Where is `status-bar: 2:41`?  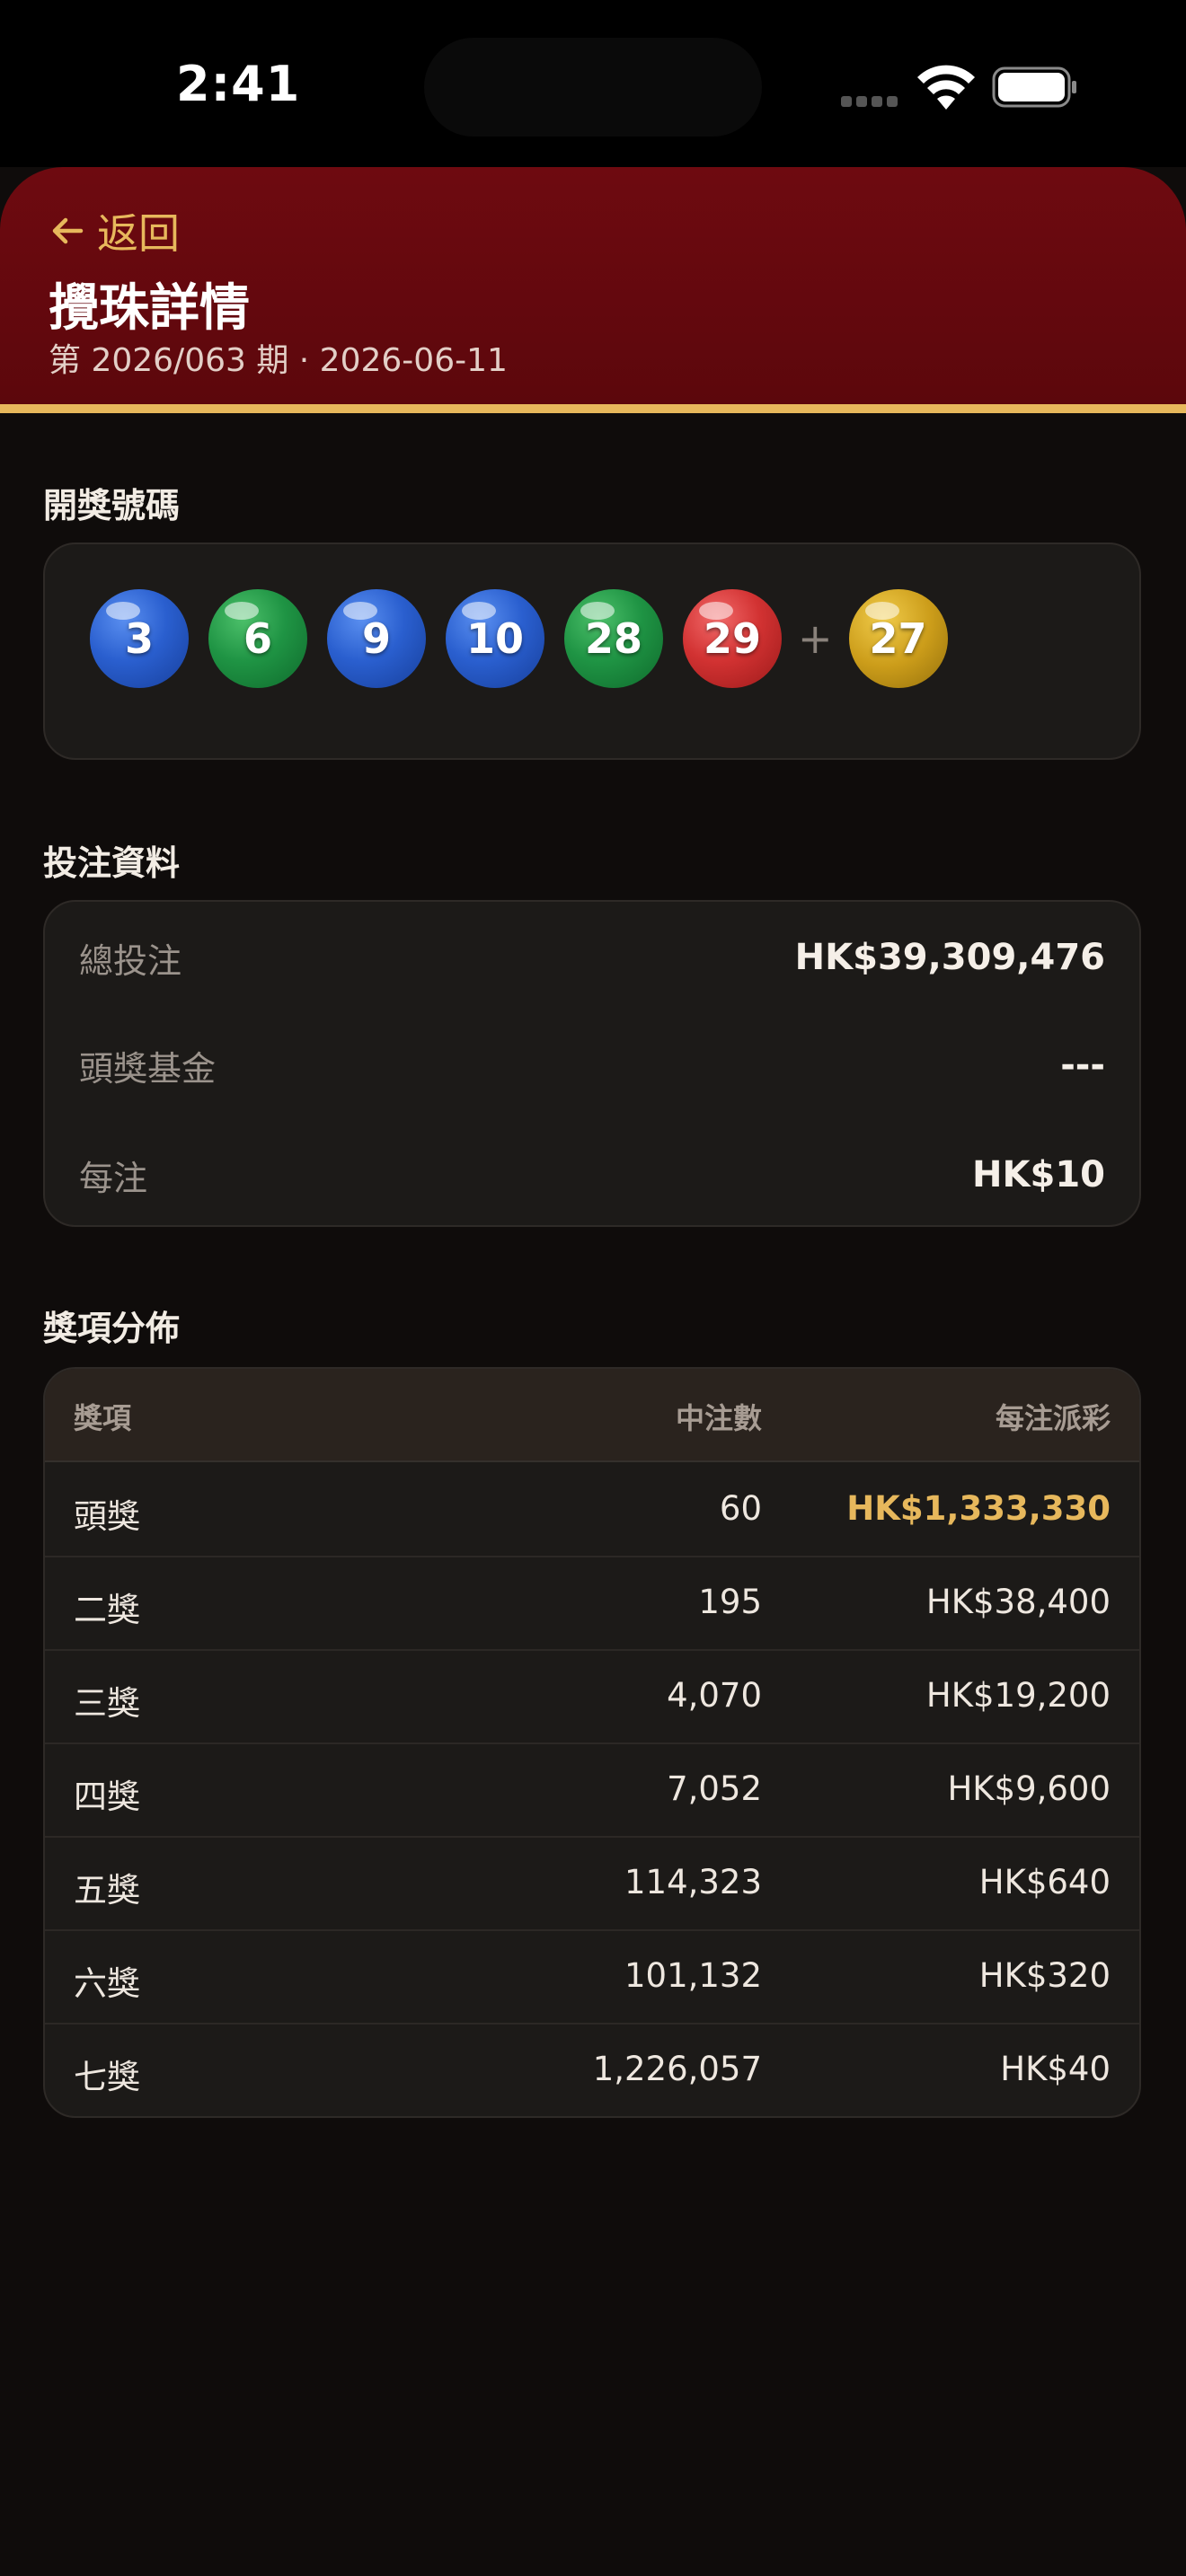 status-bar: 2:41 is located at coordinates (593, 83).